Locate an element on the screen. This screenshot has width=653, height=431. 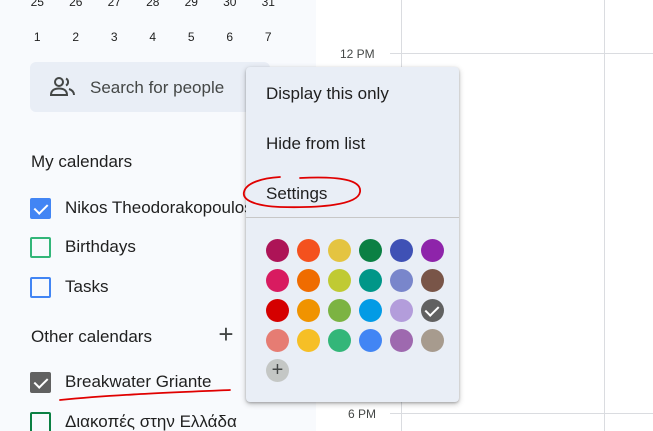
calendar-item: Διακοπές στην Ελλάδα is located at coordinates (180, 421).